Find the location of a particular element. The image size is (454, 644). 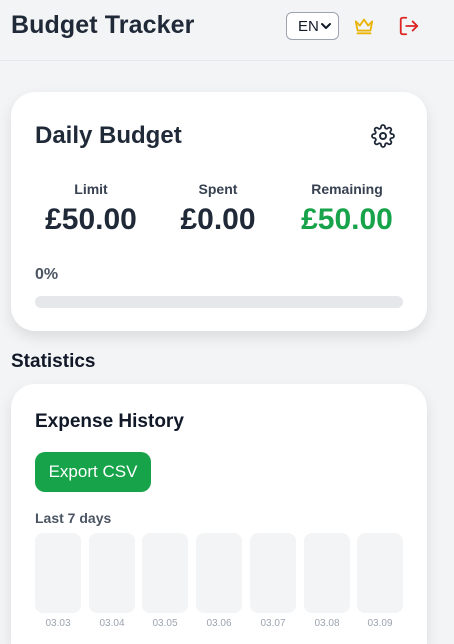

day-label: 03.04 is located at coordinates (112, 623).